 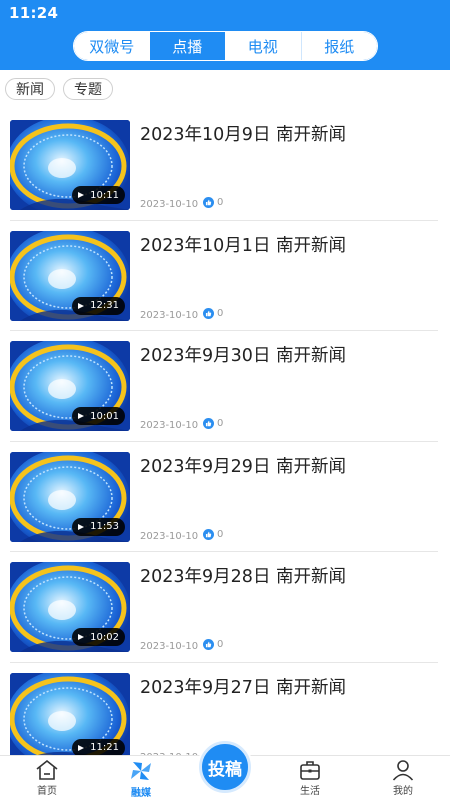 What do you see at coordinates (225, 767) in the screenshot?
I see `submit-button: 投稿` at bounding box center [225, 767].